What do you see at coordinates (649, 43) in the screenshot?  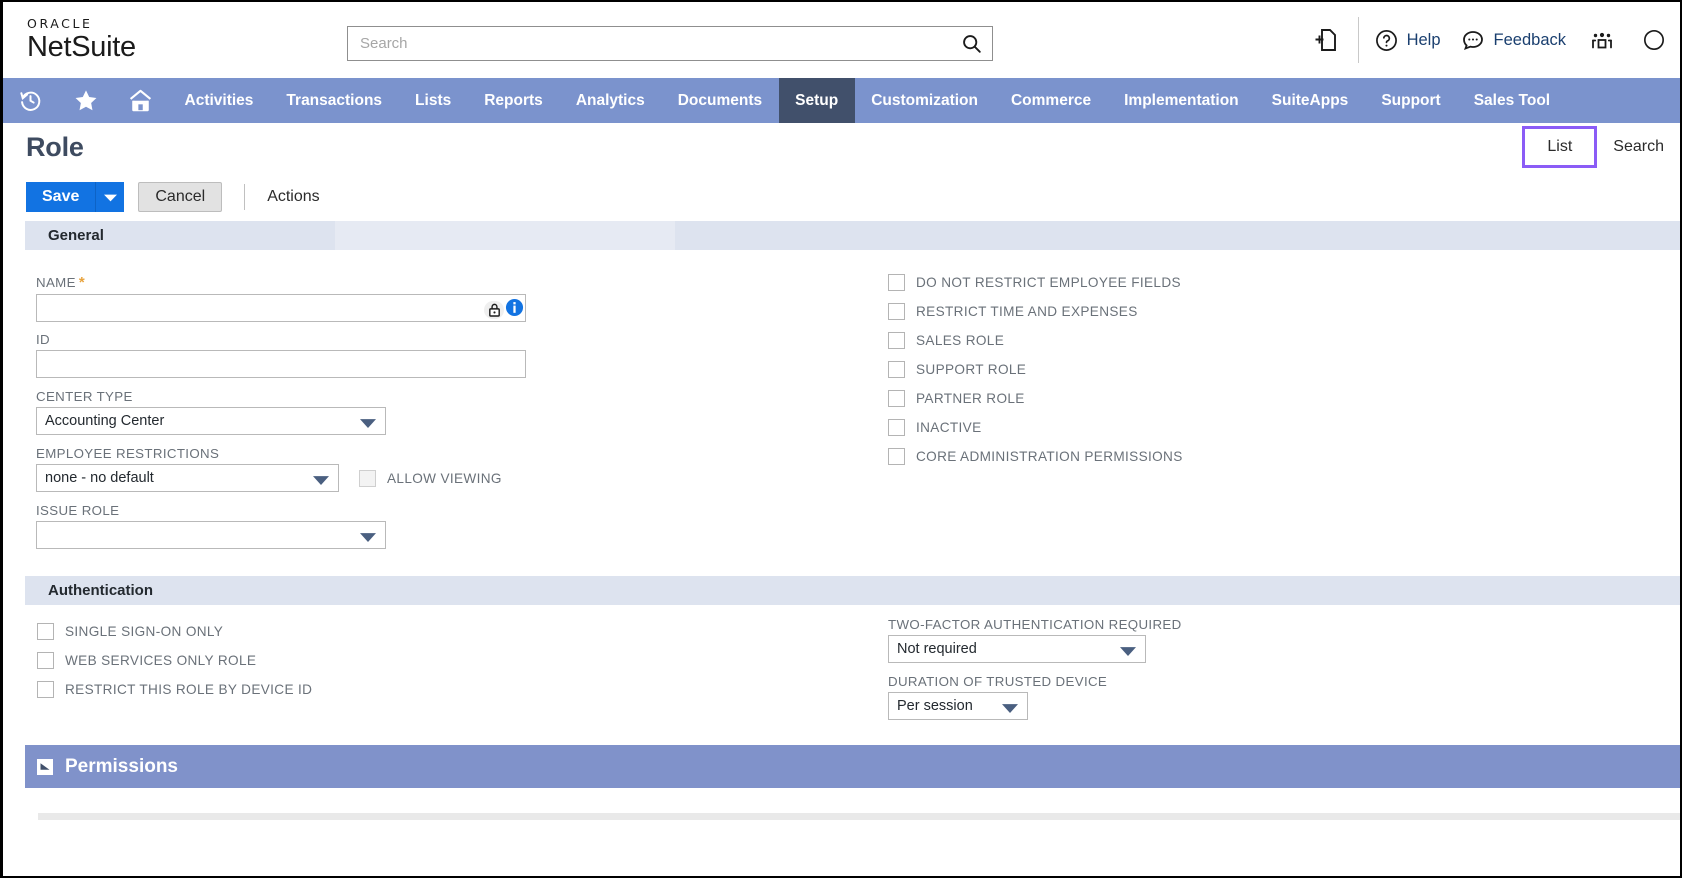 I see `search-input` at bounding box center [649, 43].